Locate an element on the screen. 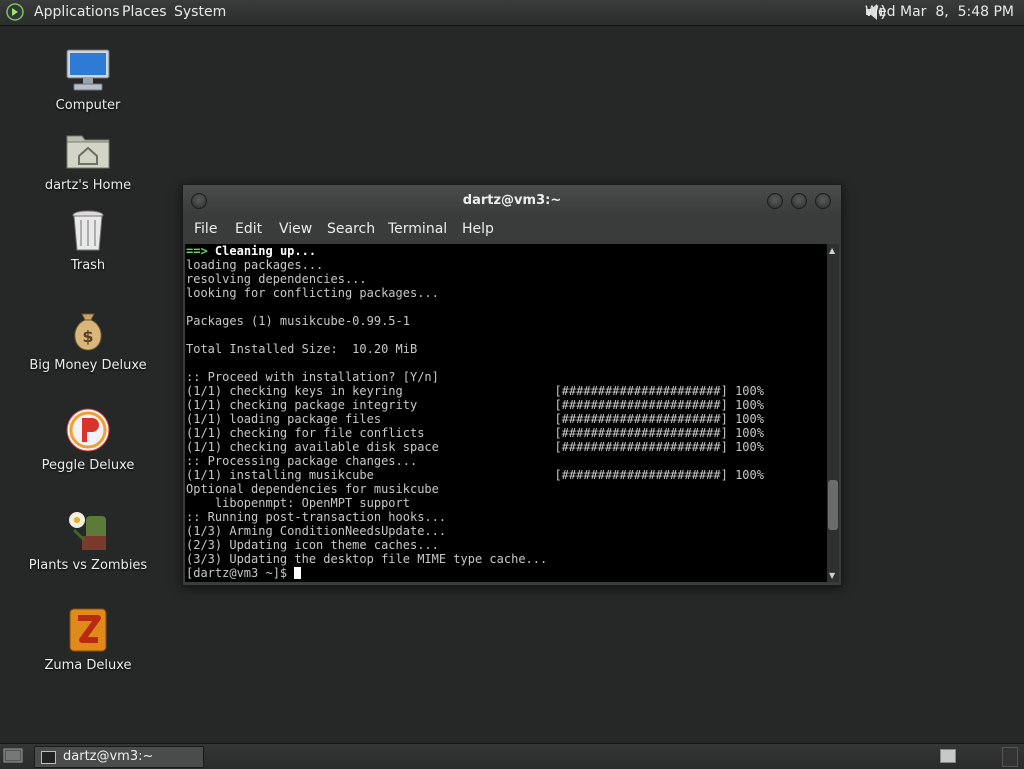  scroll-down-arrow-icon: ▼ is located at coordinates (832, 575).